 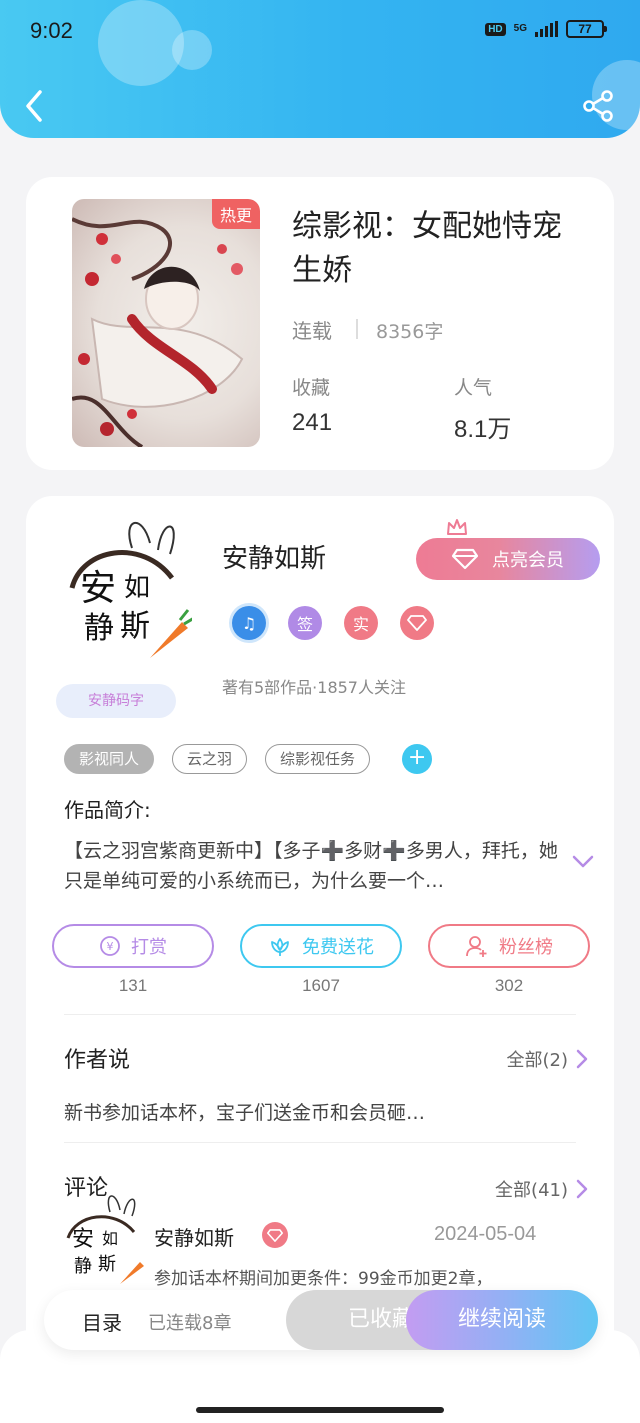 What do you see at coordinates (457, 527) in the screenshot?
I see `crown-icon` at bounding box center [457, 527].